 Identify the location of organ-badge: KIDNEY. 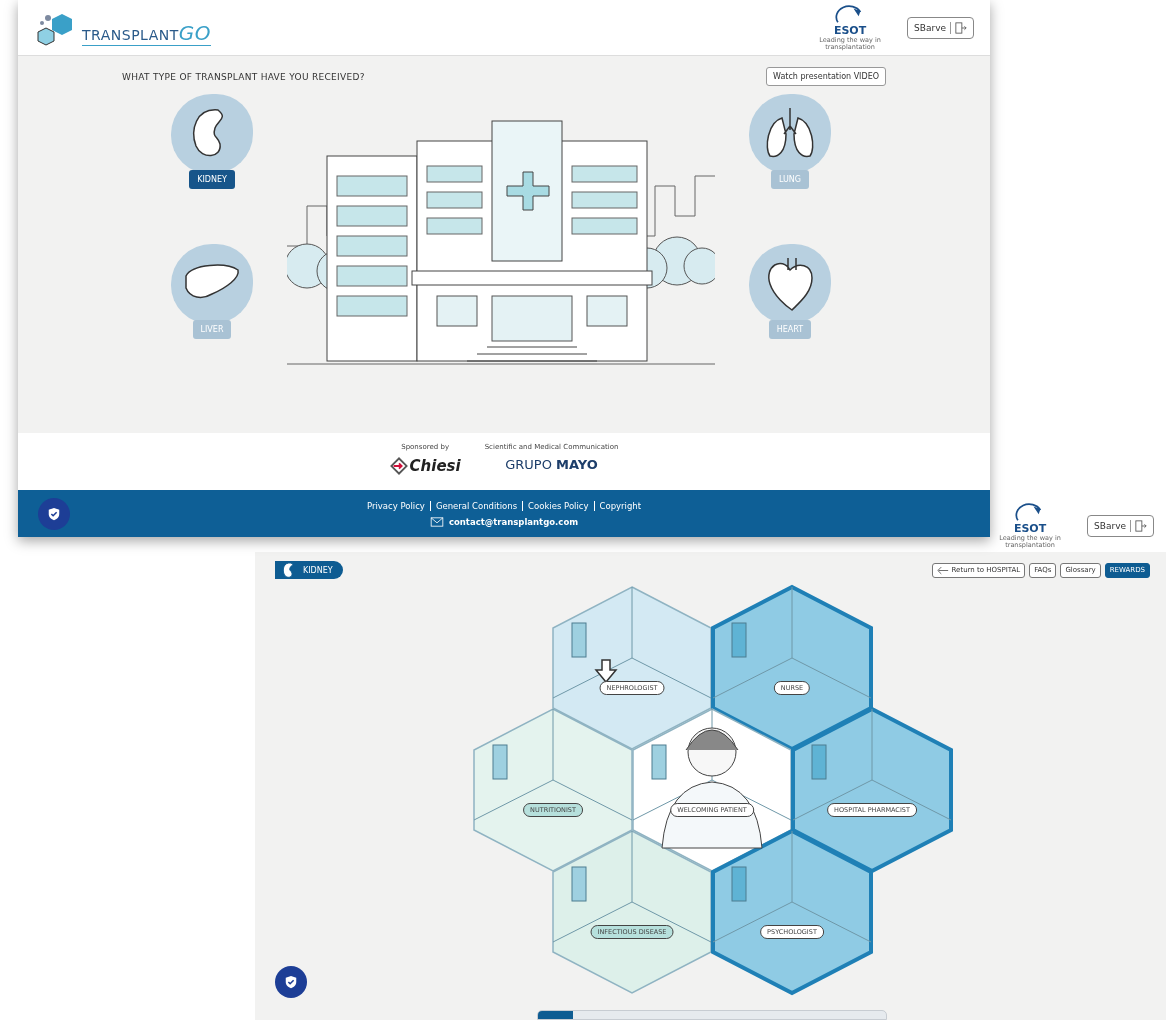
(309, 570).